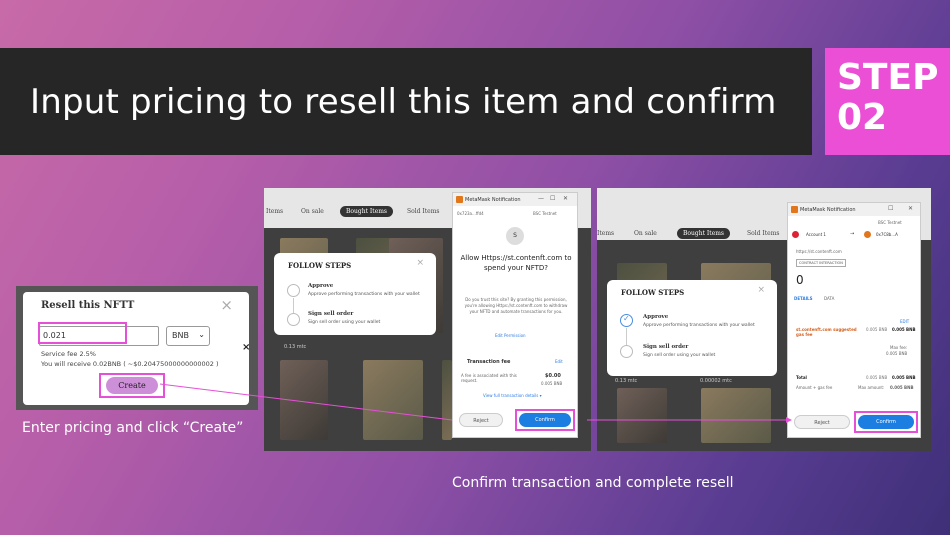  What do you see at coordinates (789, 420) in the screenshot?
I see `arrowhead-icon` at bounding box center [789, 420].